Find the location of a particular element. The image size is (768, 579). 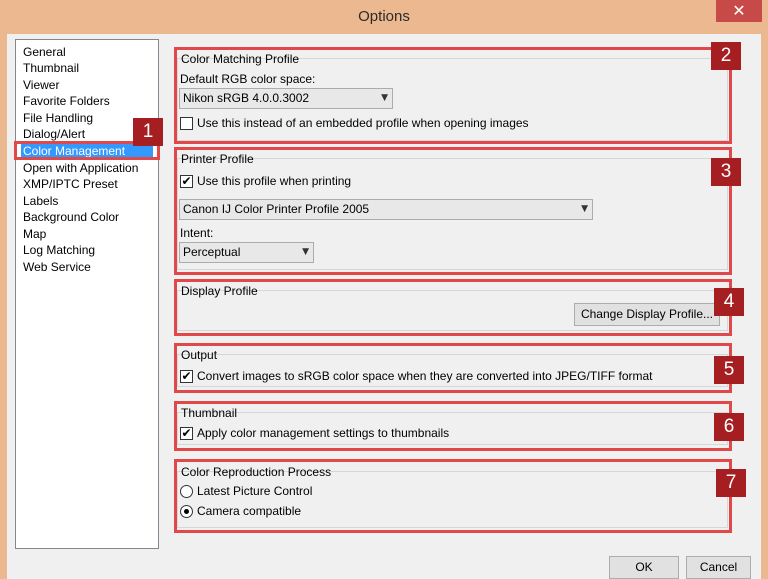

callout-badge-3: 3 is located at coordinates (726, 172).